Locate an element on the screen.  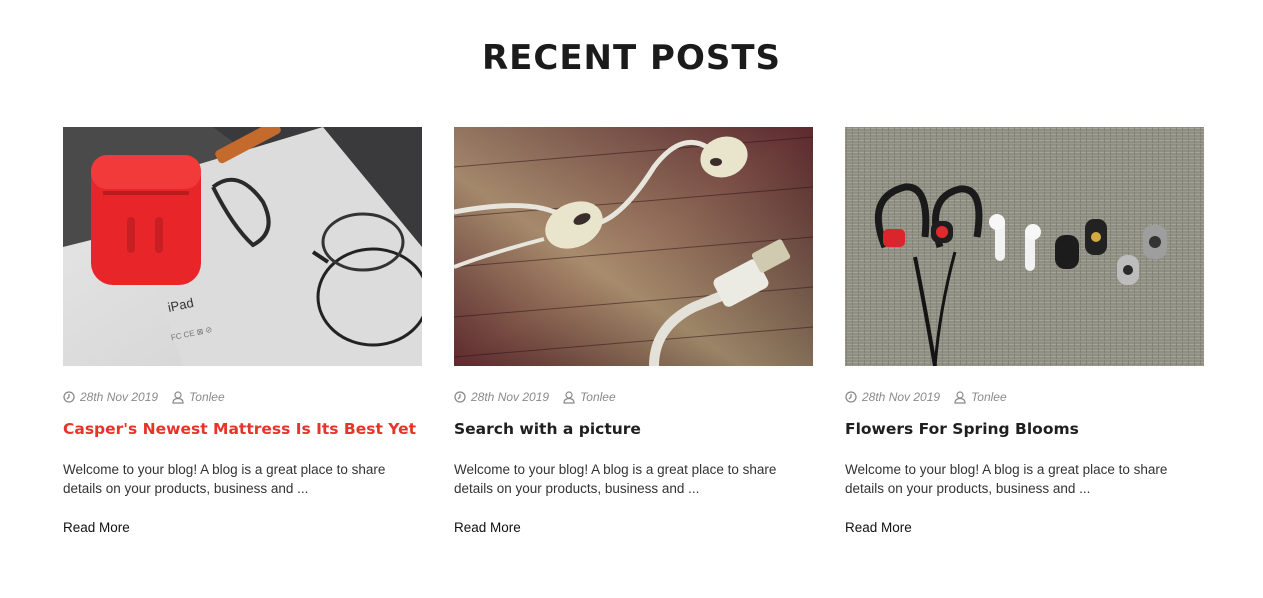
post-title: Flowers For Spring Blooms is located at coordinates (1024, 429).